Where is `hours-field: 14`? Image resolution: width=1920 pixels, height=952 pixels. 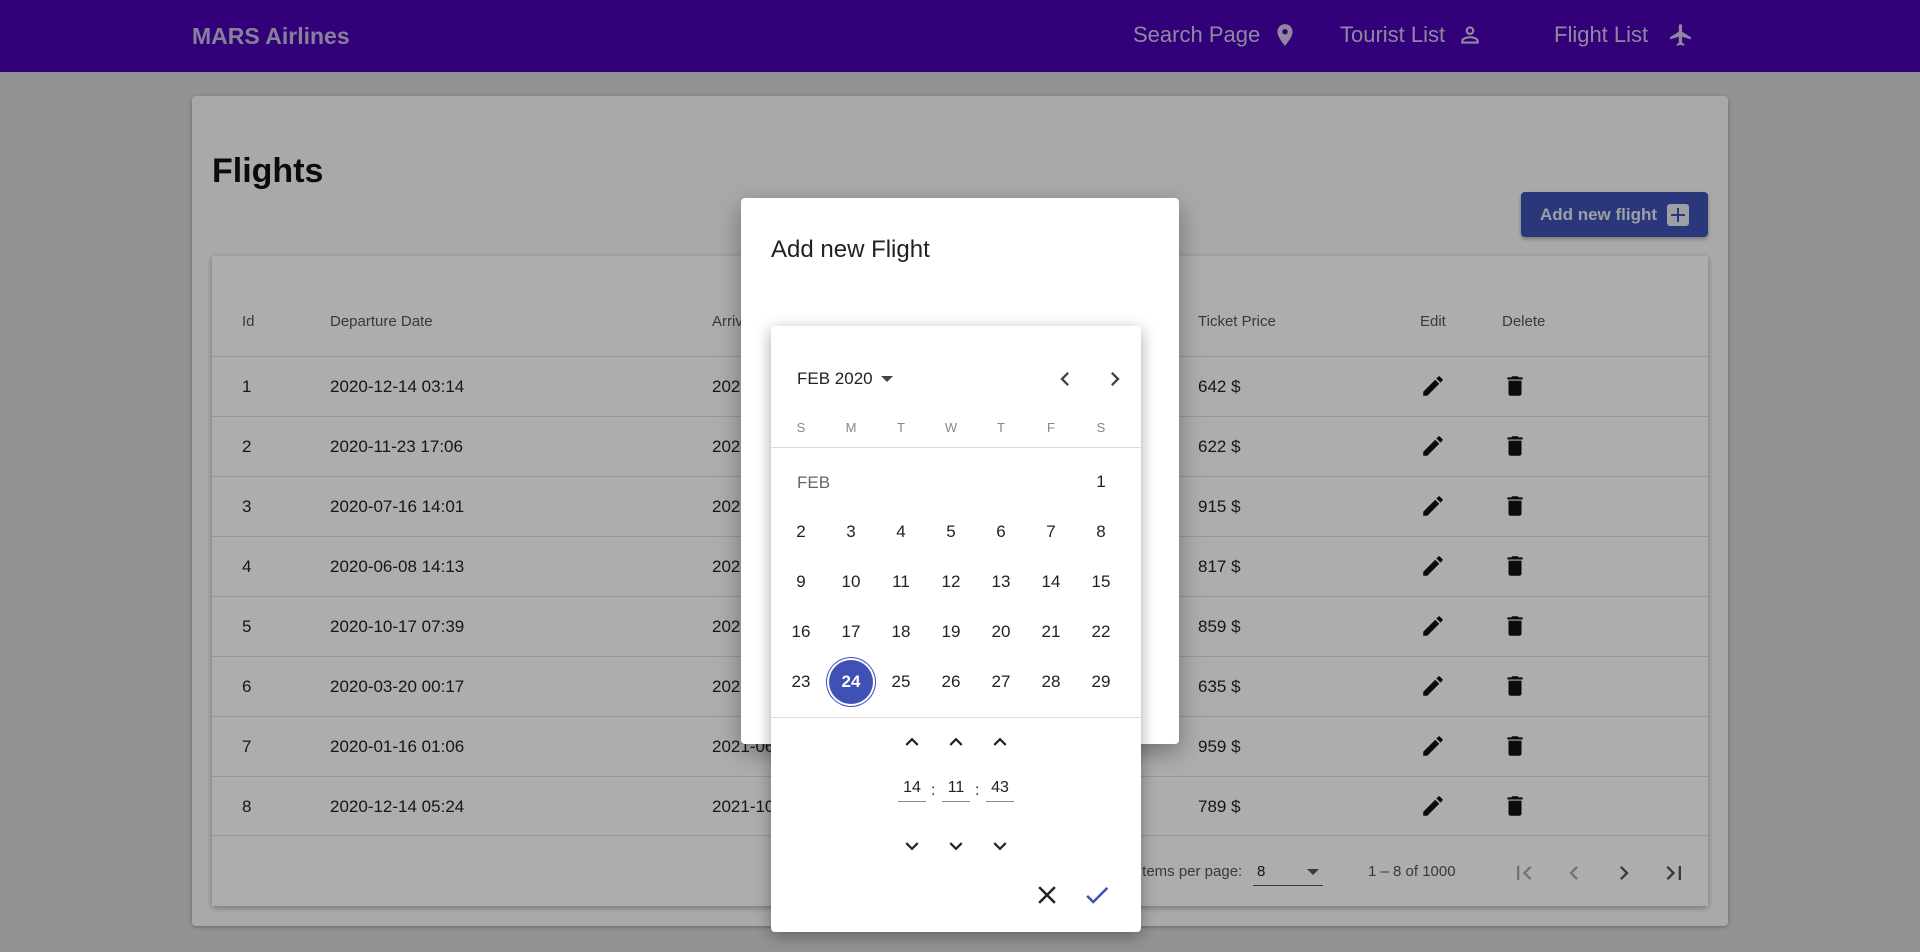 hours-field: 14 is located at coordinates (912, 790).